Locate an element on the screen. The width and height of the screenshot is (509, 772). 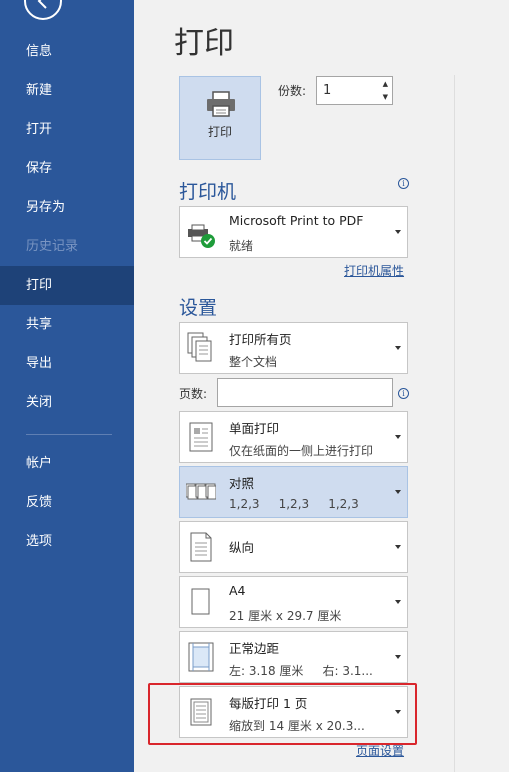
printer-dropdown: Microsoft Print to PDF 就绪 is located at coordinates (293, 232).